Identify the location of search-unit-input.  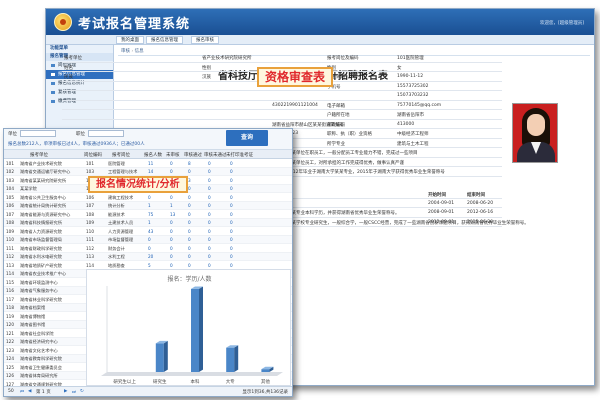
(38, 133).